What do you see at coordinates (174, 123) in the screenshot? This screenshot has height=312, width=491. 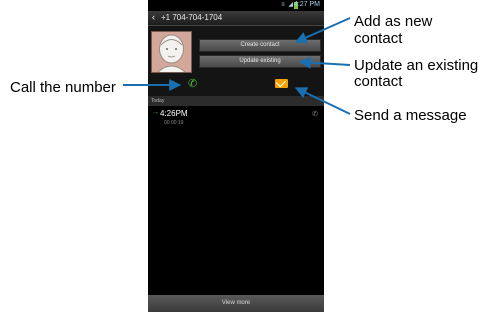 I see `call-duration: 00:00:19` at bounding box center [174, 123].